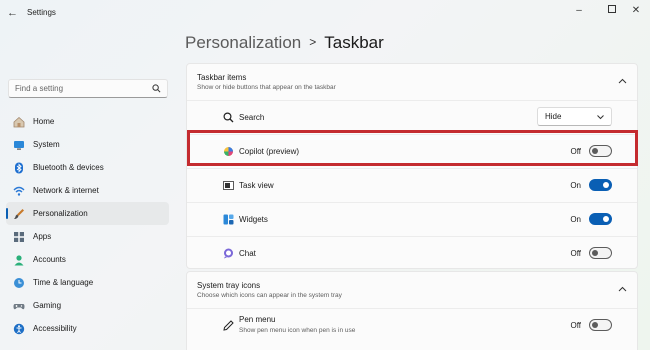 The image size is (650, 350). Describe the element at coordinates (412, 219) in the screenshot. I see `widgets-row: Widgets On` at that location.